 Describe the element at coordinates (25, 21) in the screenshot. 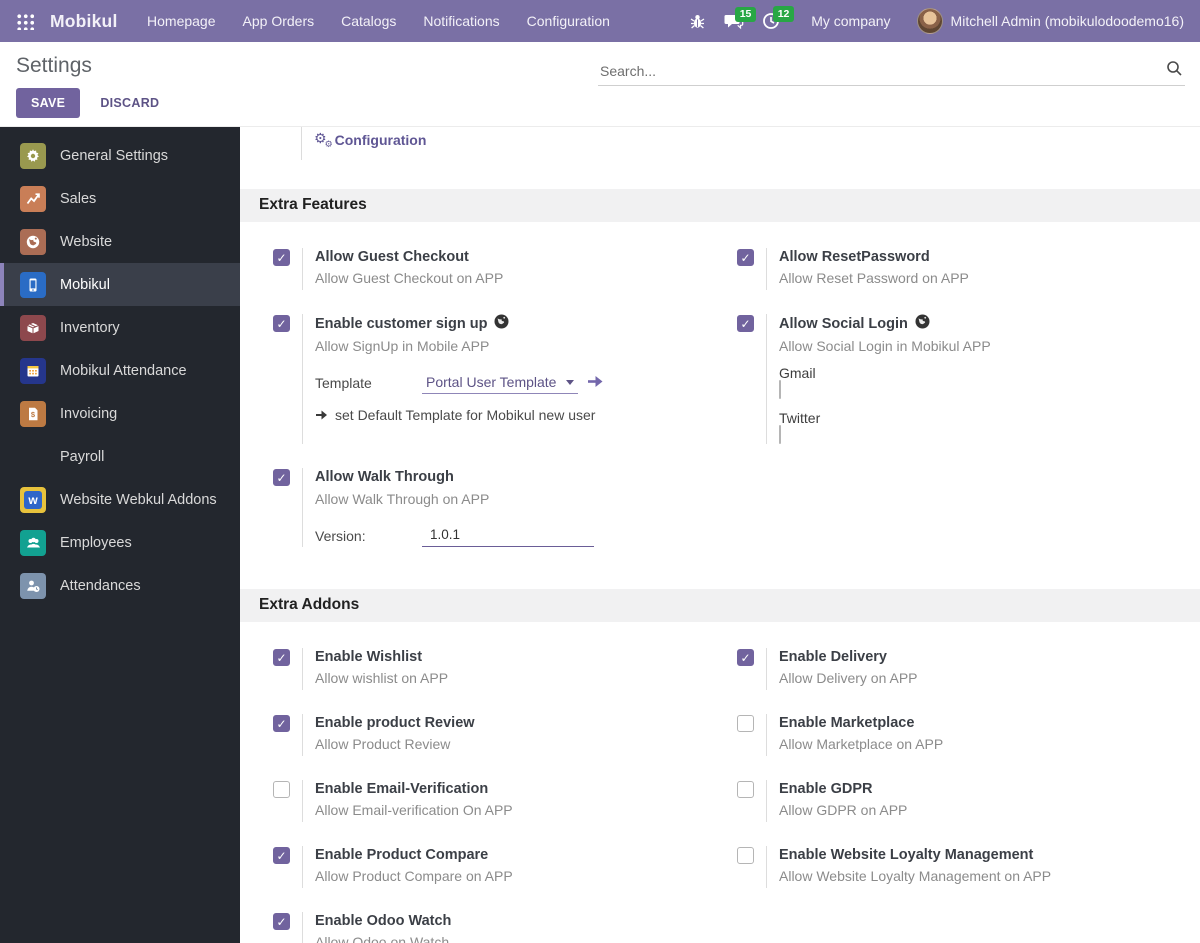

I see `apps-menu-icon` at that location.